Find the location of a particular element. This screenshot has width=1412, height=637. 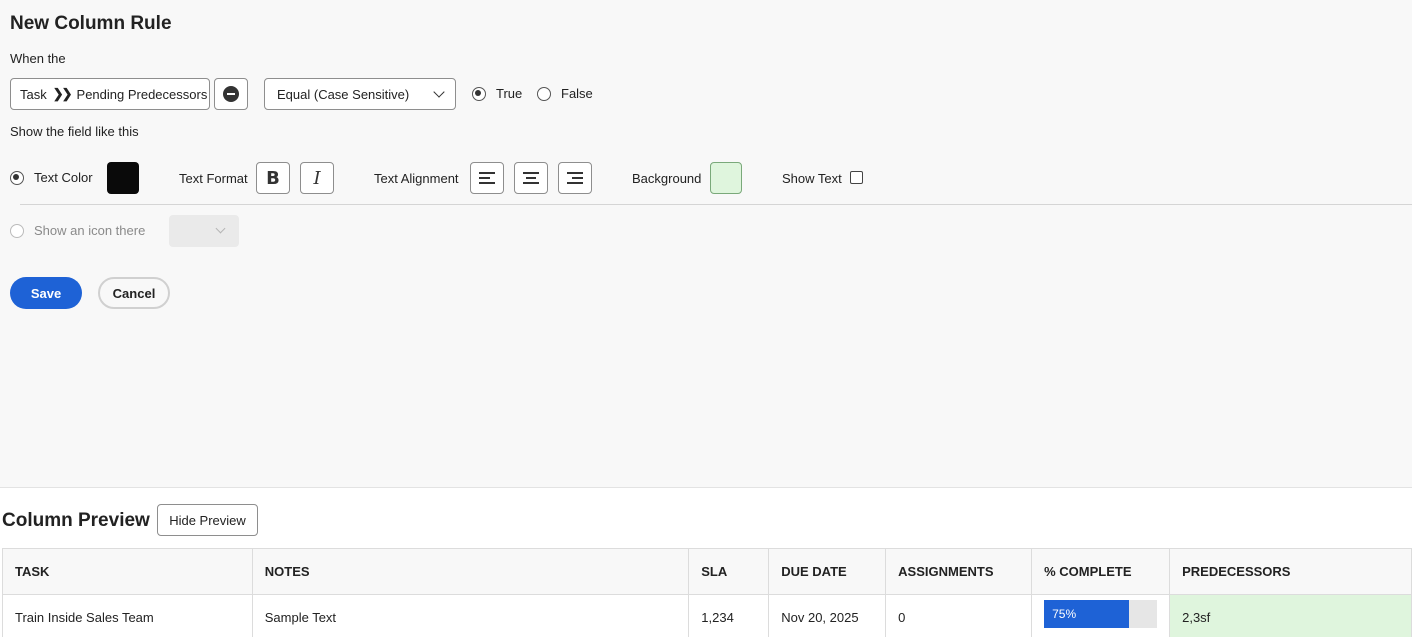

align-left-button is located at coordinates (487, 178).